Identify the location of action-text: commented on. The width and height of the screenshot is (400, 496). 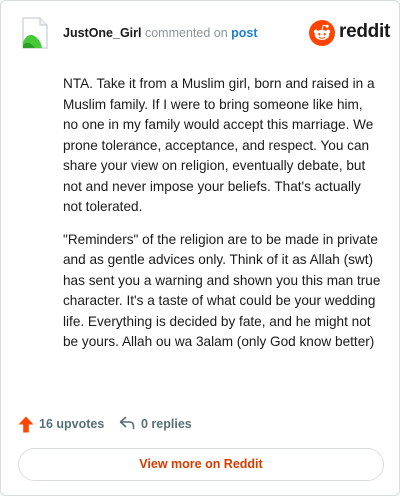
(186, 33).